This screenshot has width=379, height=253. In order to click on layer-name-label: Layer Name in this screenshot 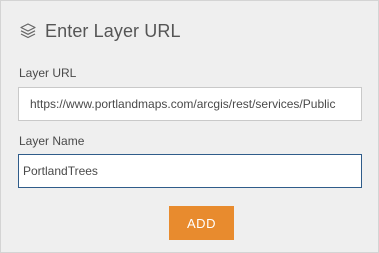, I will do `click(52, 141)`.